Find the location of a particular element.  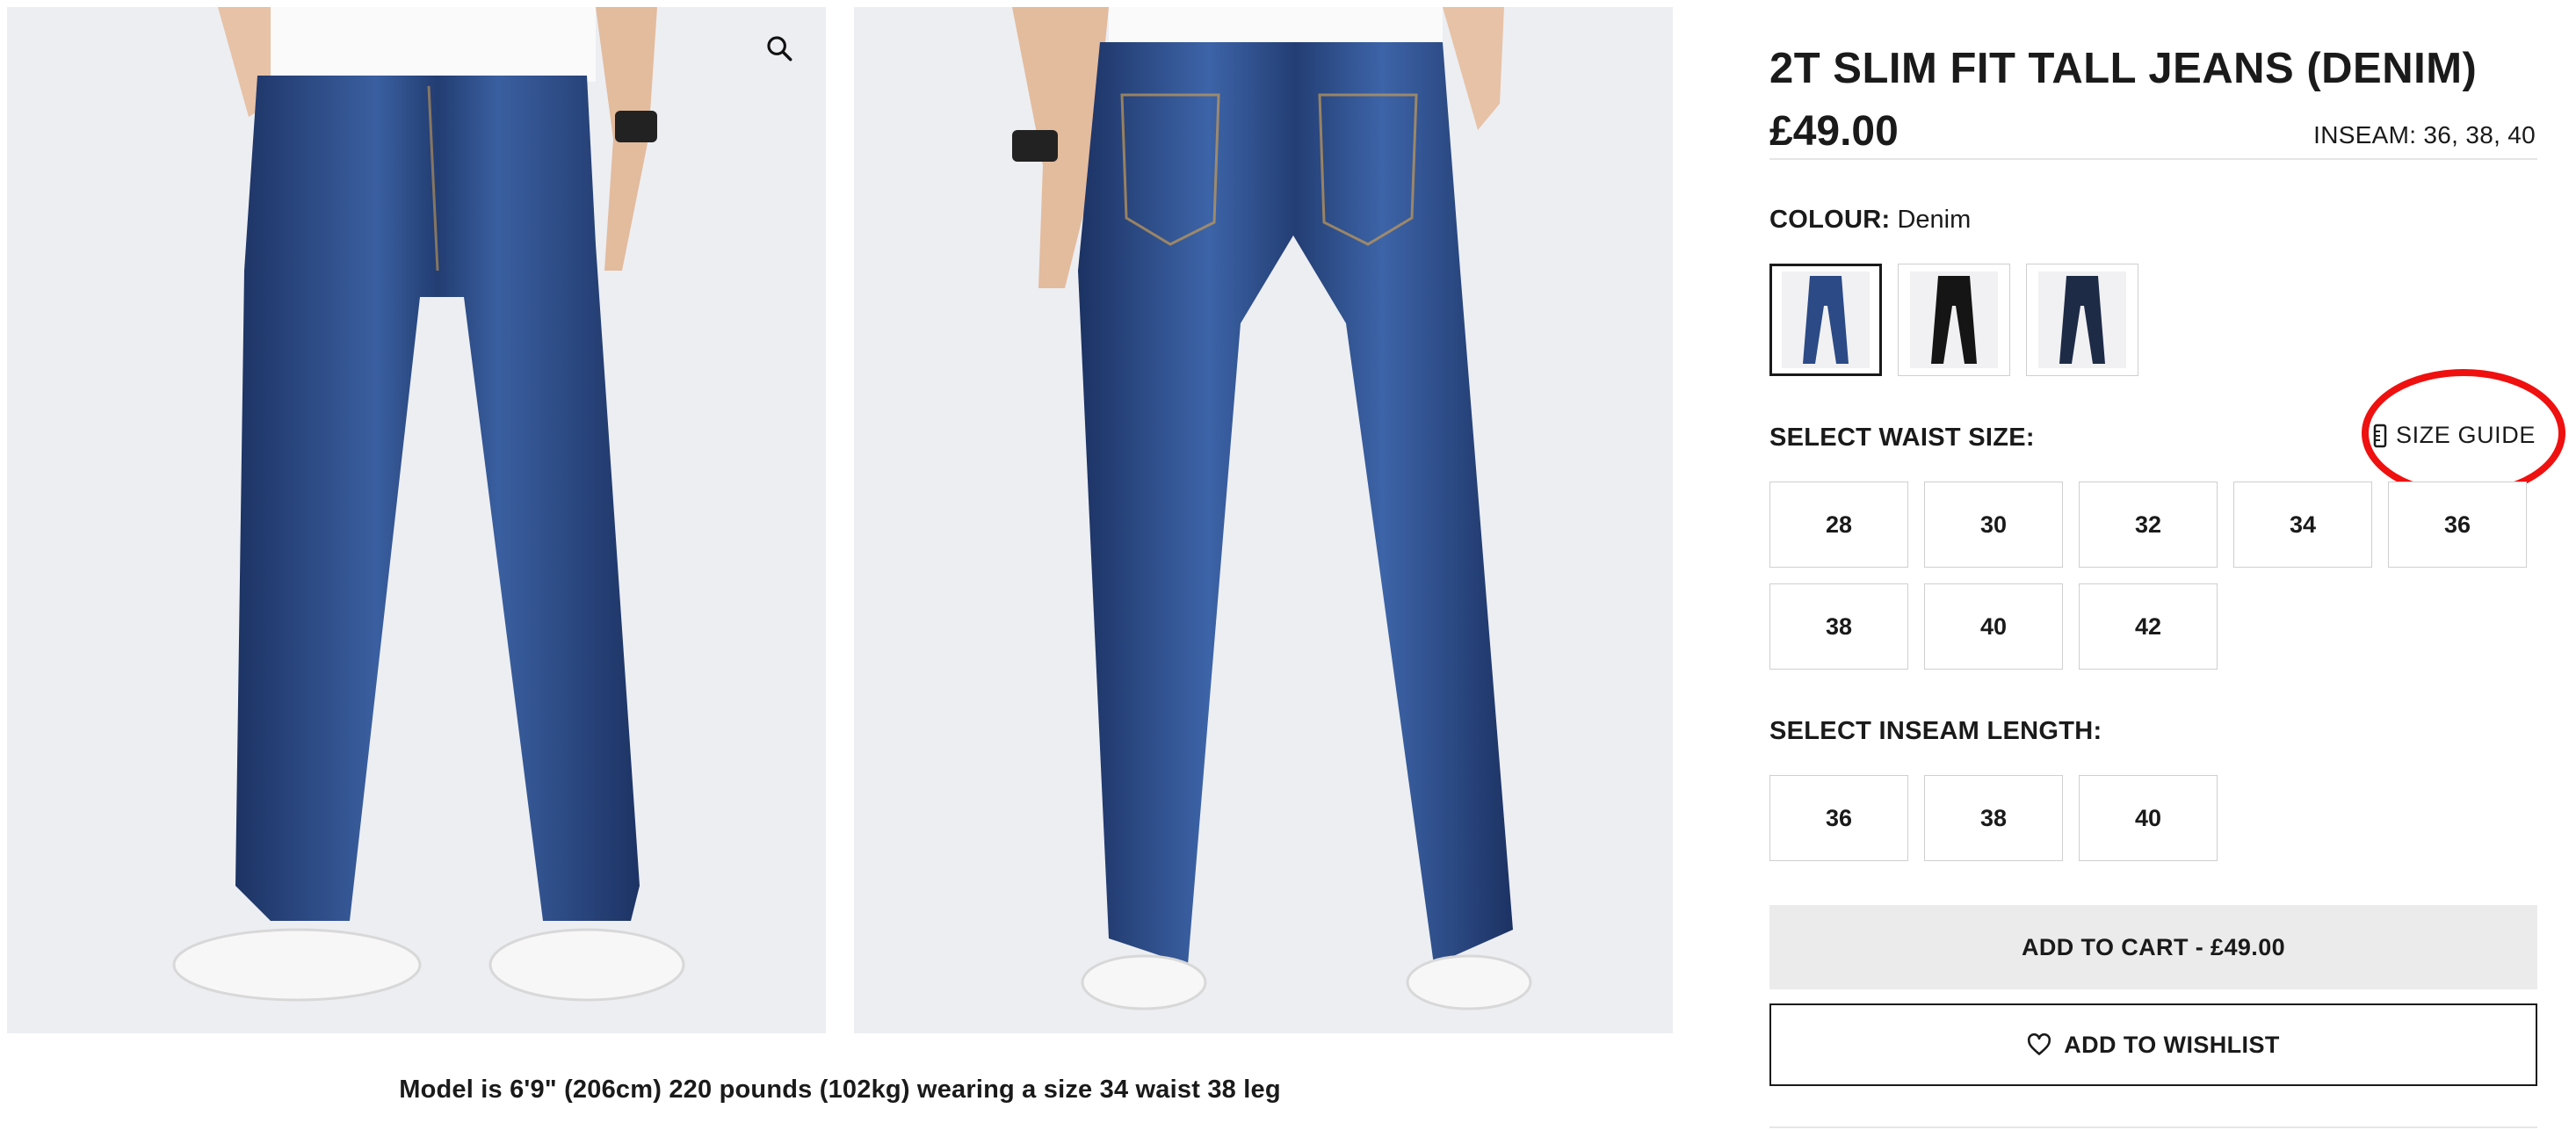

waist-size-option: 30 is located at coordinates (1993, 525).